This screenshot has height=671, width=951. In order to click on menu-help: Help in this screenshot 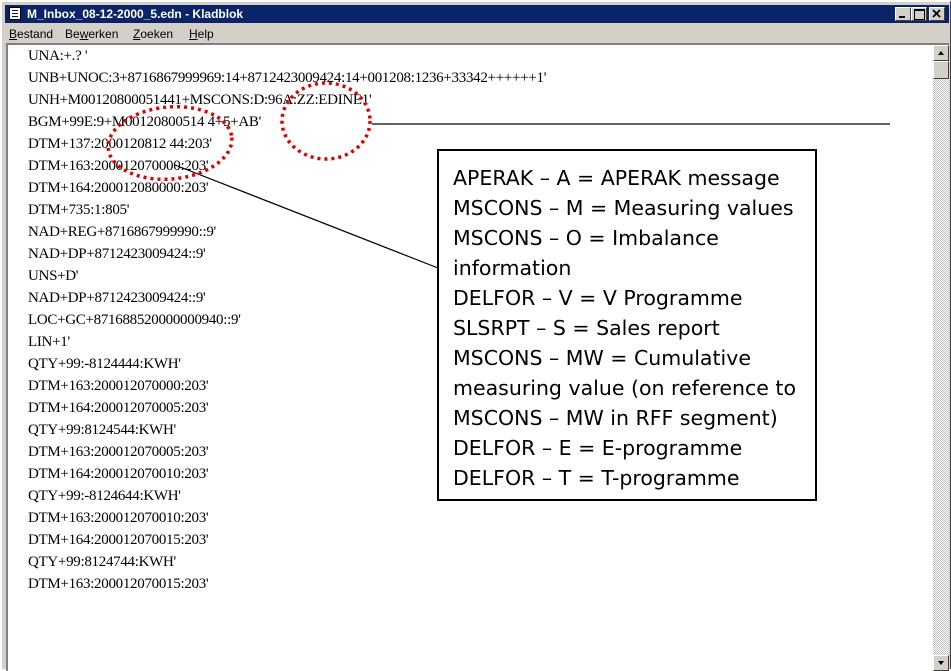, I will do `click(201, 34)`.